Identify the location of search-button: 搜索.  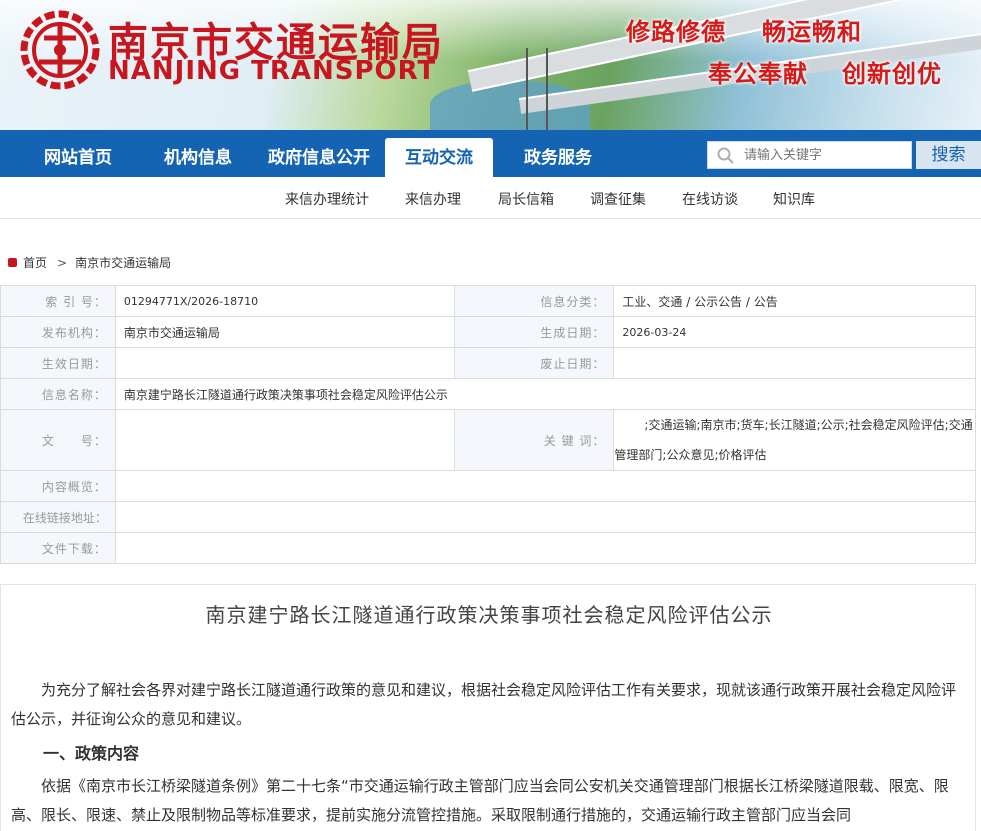
(948, 155).